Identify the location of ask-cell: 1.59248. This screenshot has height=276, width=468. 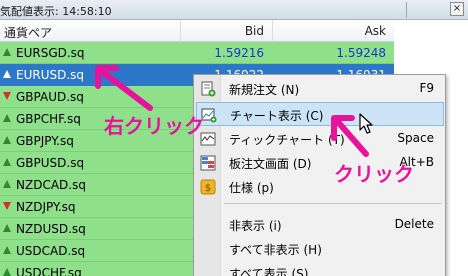
(361, 53).